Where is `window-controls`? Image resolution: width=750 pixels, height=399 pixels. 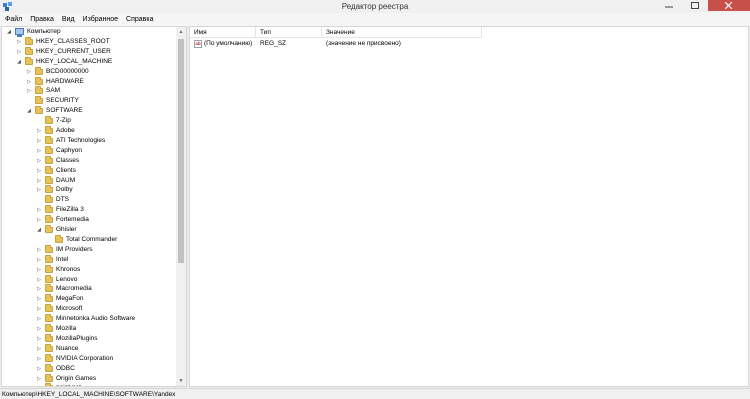
window-controls is located at coordinates (703, 5).